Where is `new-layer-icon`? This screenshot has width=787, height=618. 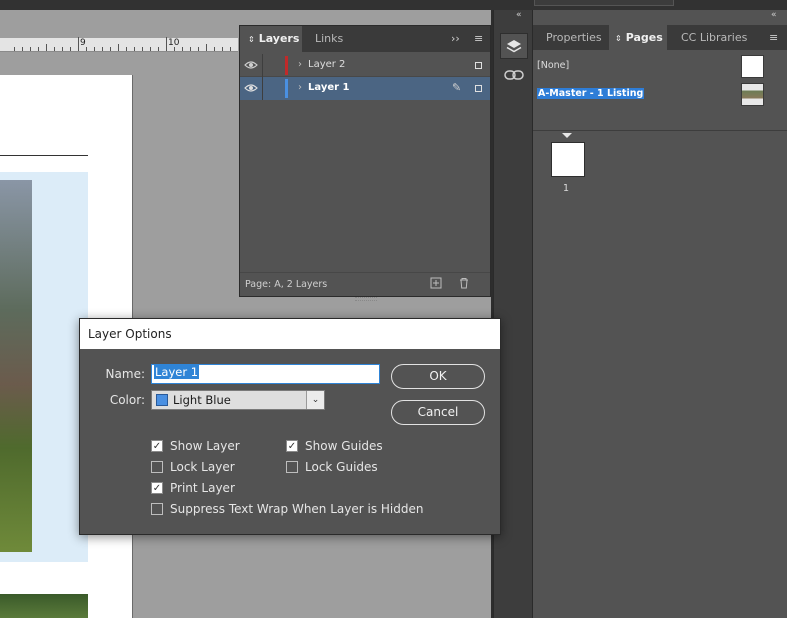
new-layer-icon is located at coordinates (436, 284).